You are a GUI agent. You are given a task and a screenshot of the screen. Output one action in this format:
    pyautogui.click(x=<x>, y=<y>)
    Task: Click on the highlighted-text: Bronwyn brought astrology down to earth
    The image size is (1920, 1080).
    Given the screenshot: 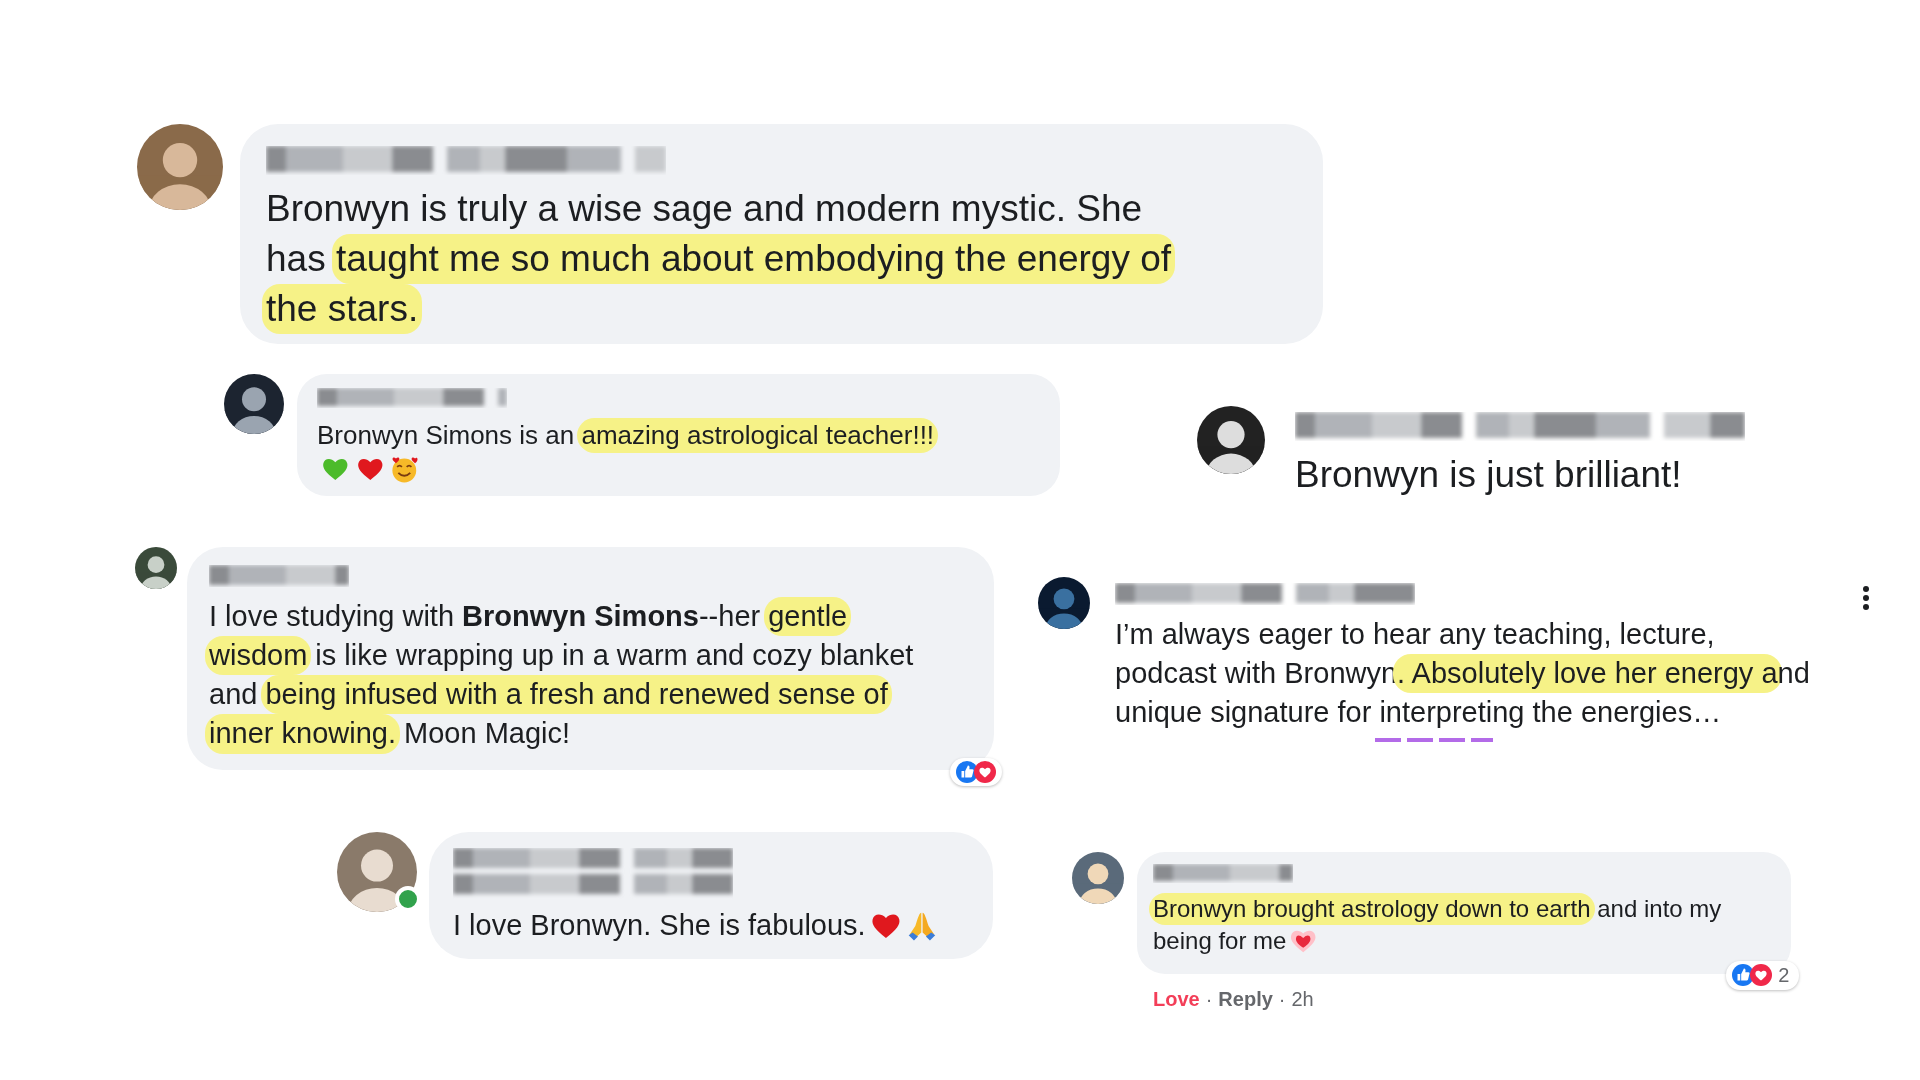 What is the action you would take?
    pyautogui.click(x=1372, y=909)
    